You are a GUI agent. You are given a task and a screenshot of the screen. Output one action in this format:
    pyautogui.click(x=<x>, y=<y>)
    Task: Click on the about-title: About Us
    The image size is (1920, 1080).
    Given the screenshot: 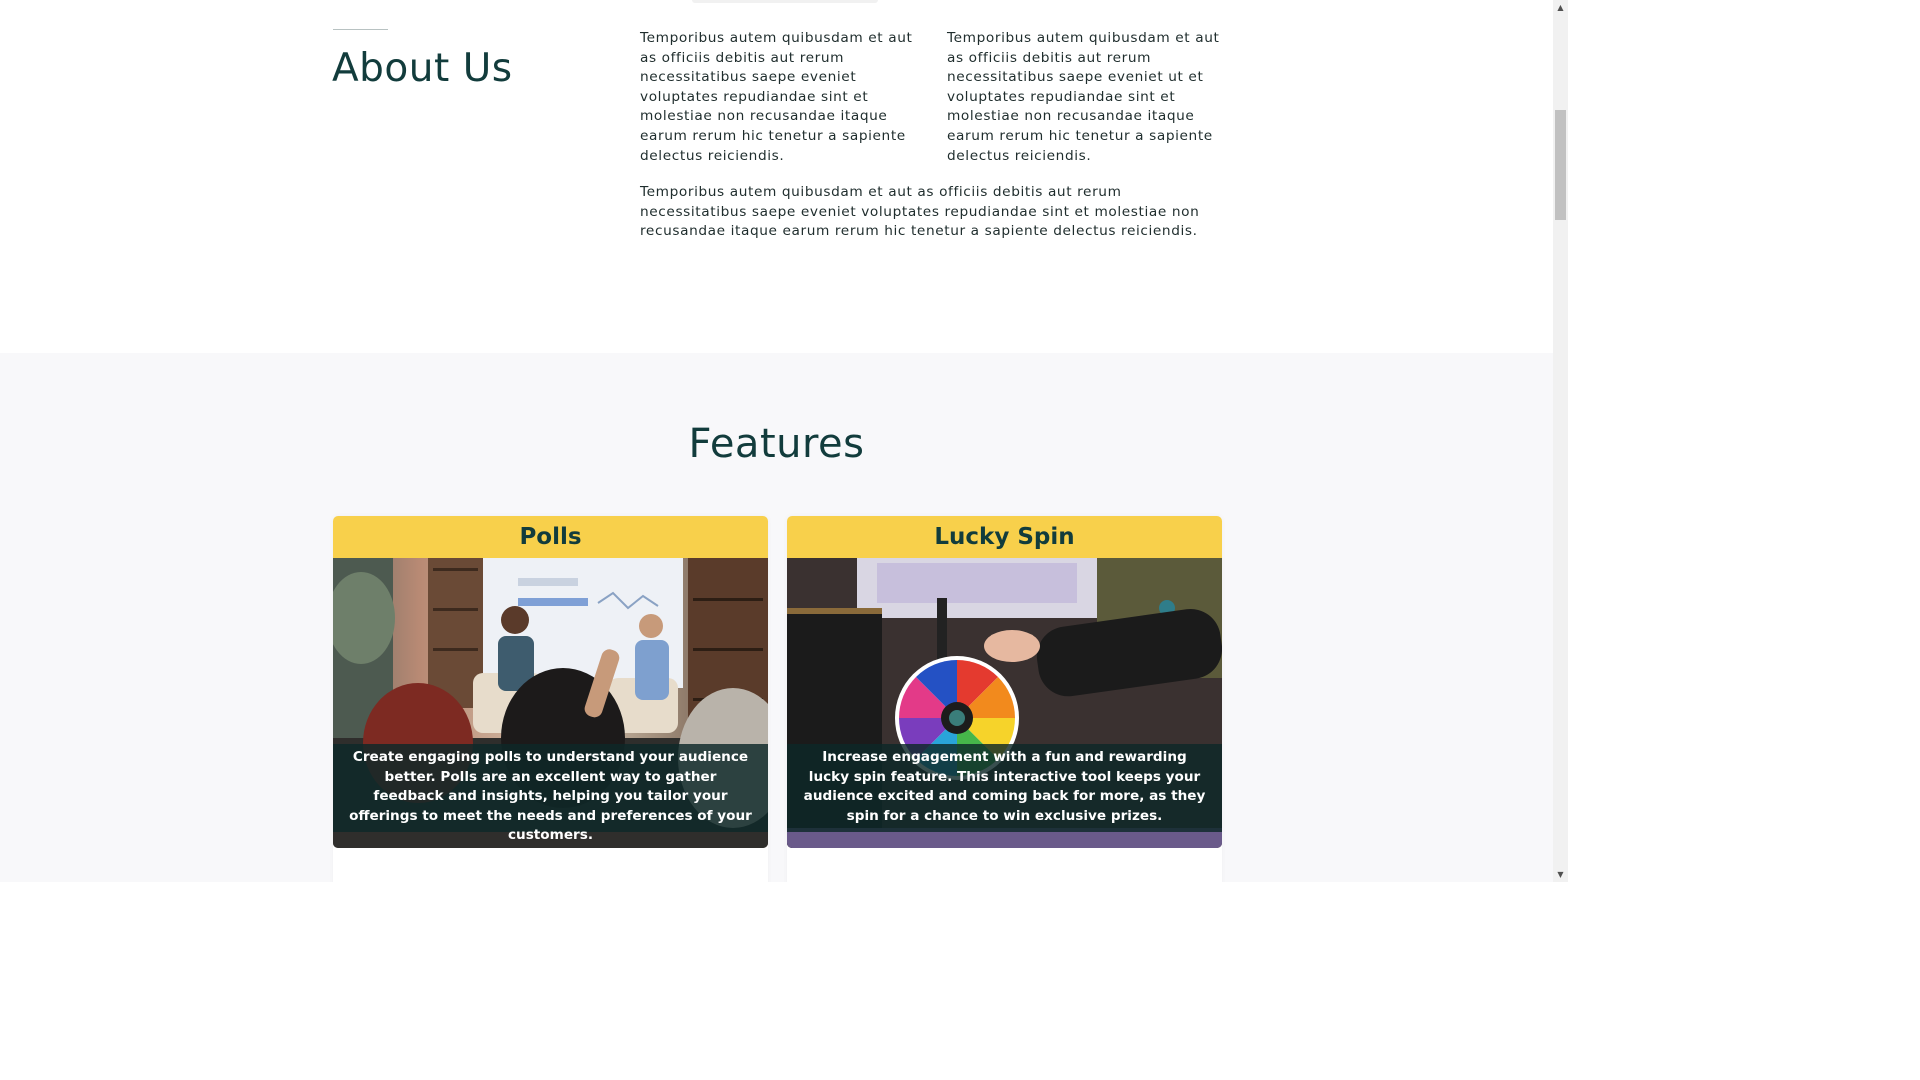 What is the action you would take?
    pyautogui.click(x=422, y=68)
    